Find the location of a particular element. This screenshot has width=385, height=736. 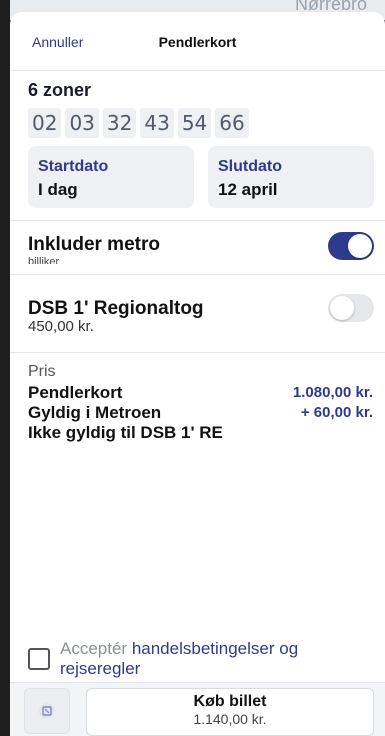

price-row-label: Ikke gyldig til DSB 1' RE is located at coordinates (125, 432).